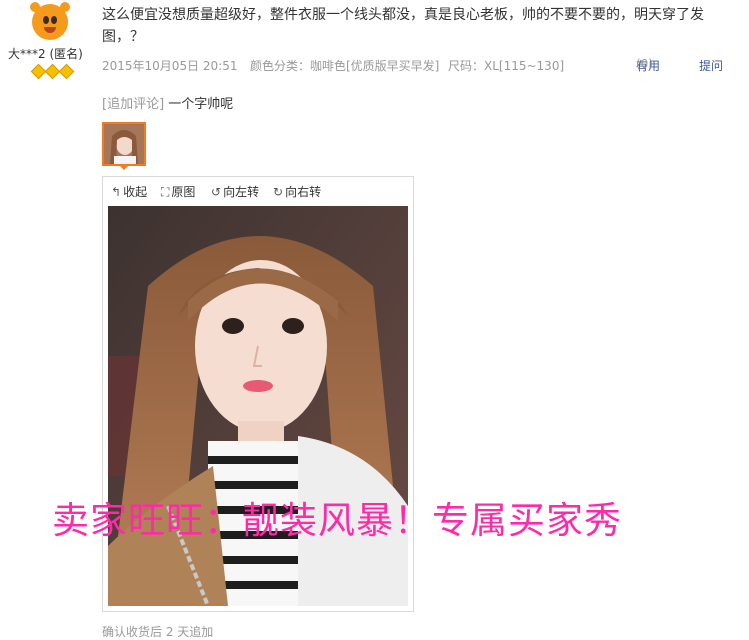  What do you see at coordinates (216, 192) in the screenshot?
I see `rotate-left-icon: ↺` at bounding box center [216, 192].